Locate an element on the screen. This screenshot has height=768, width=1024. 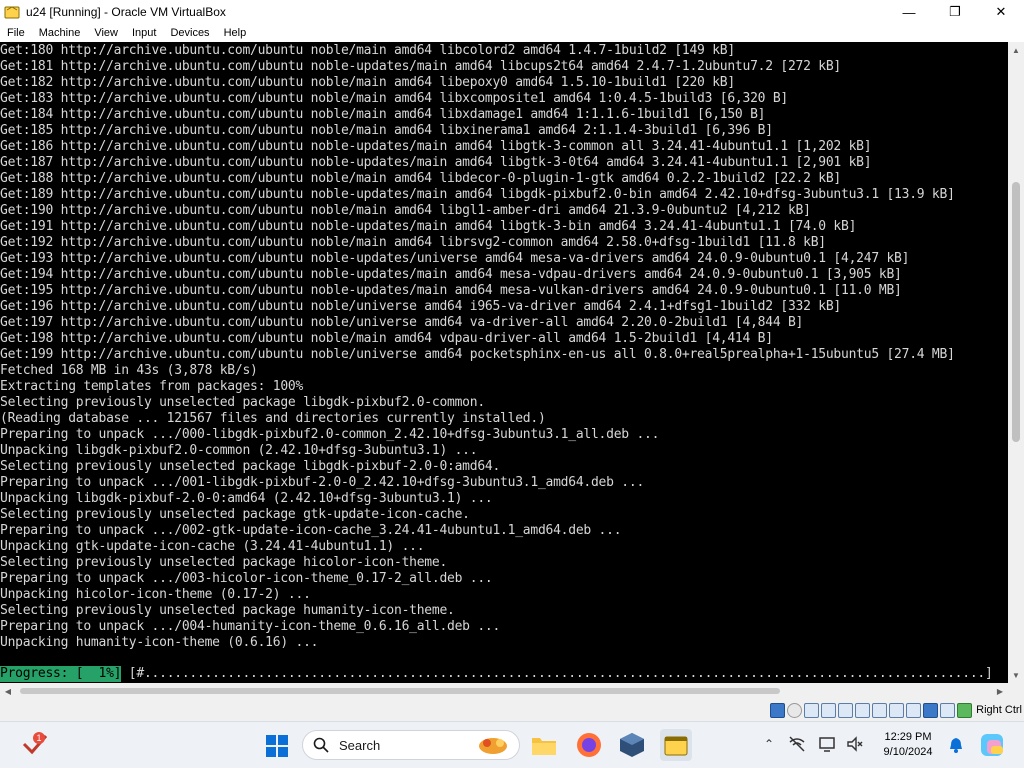
network-icon is located at coordinates (829, 710).